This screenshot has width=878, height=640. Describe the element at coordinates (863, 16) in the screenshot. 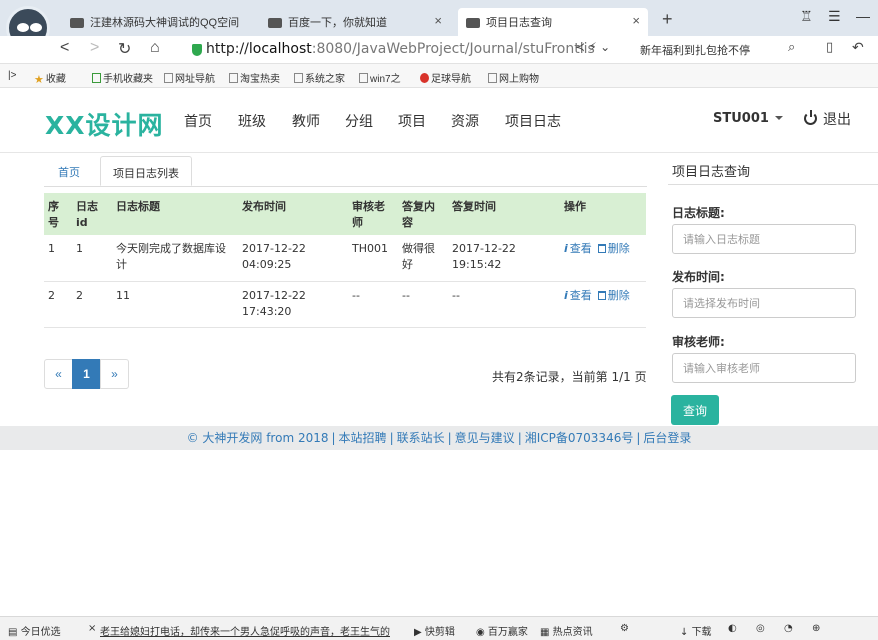

I see `minimize-icon: —` at that location.